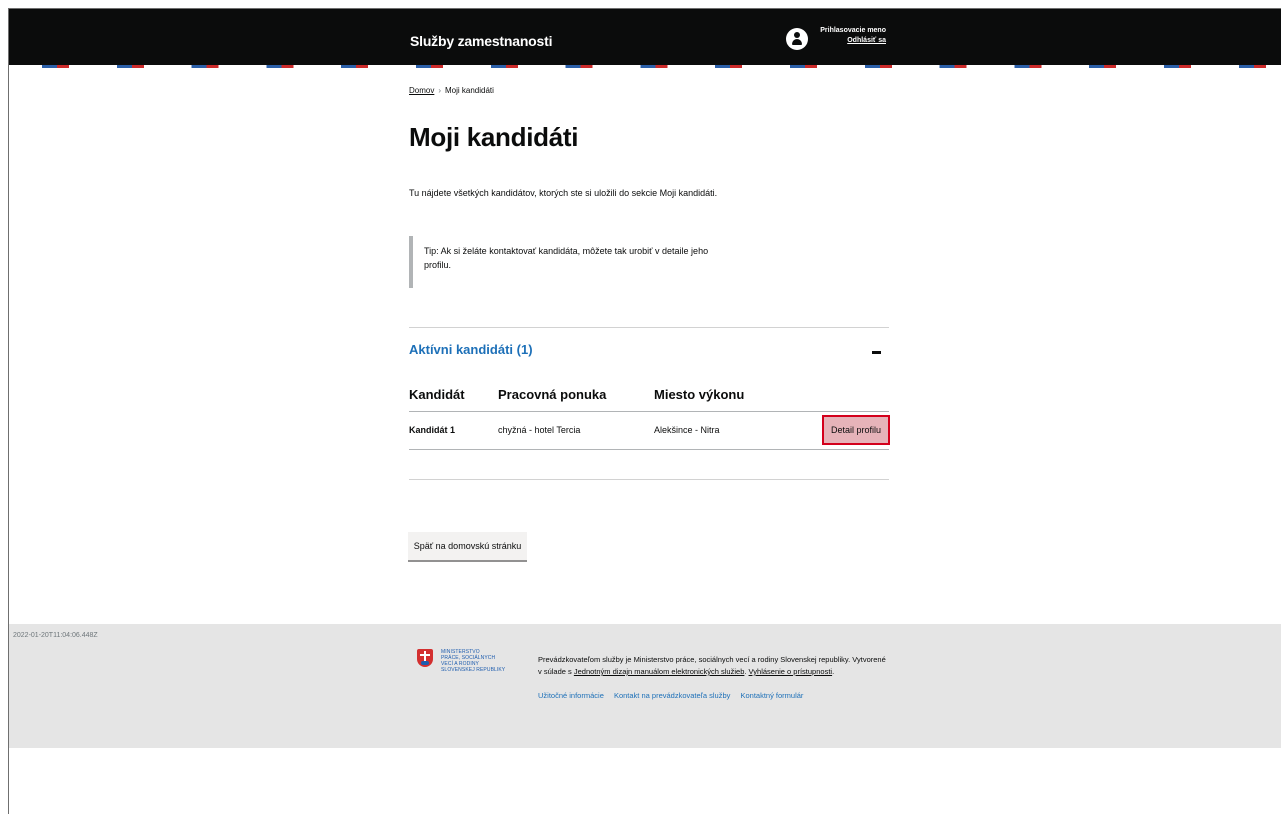  What do you see at coordinates (649, 449) in the screenshot?
I see `table-row-divider` at bounding box center [649, 449].